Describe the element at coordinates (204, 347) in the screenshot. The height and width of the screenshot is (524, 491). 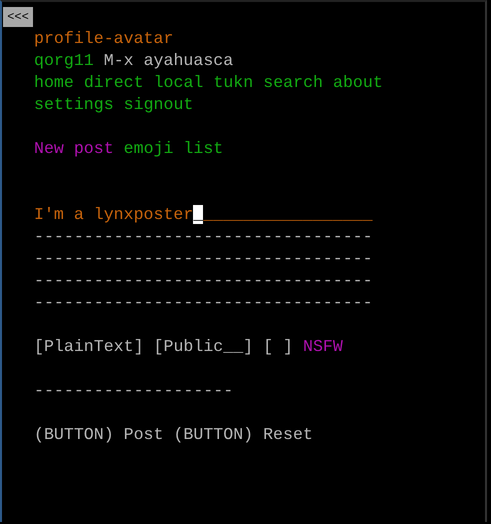
I see `select-field: [Public__]` at that location.